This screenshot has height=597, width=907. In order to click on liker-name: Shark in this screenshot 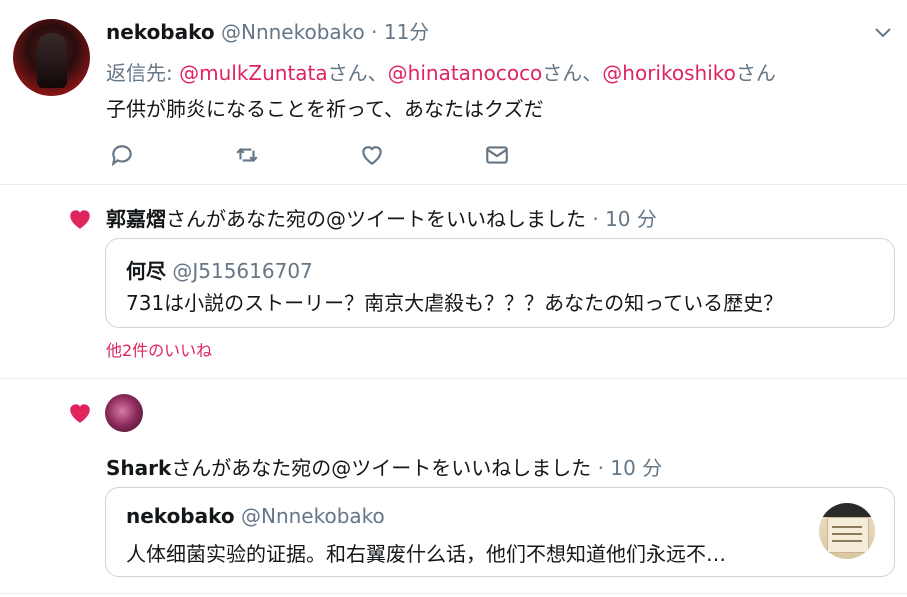, I will do `click(138, 468)`.